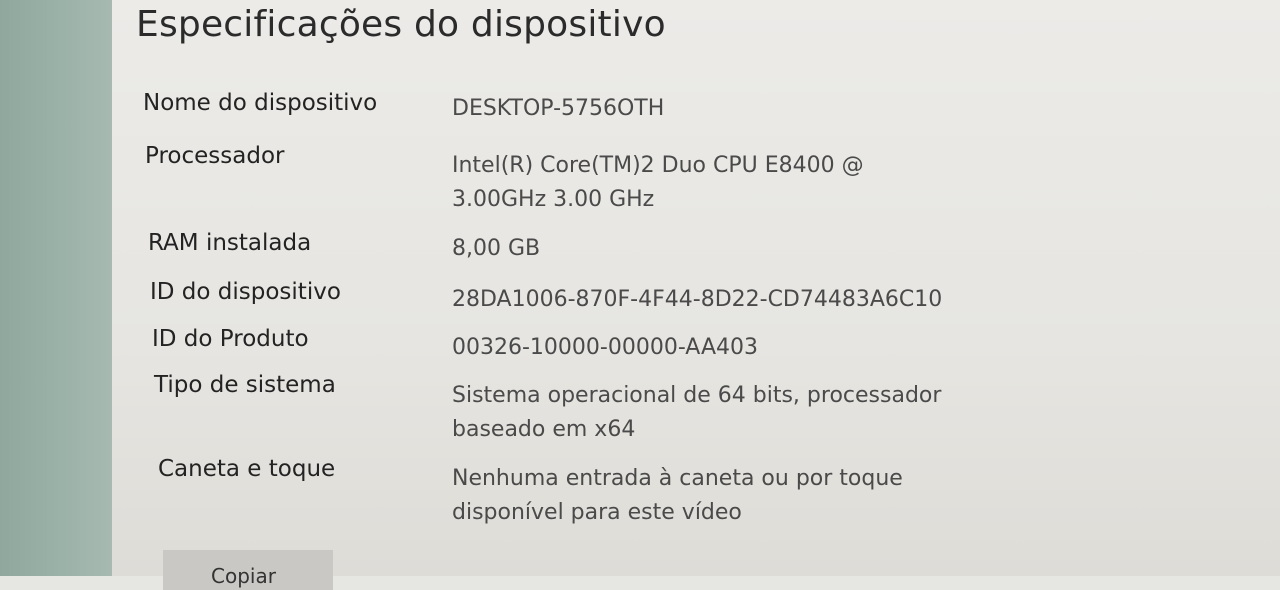  Describe the element at coordinates (215, 156) in the screenshot. I see `spec-label: Processador` at that location.